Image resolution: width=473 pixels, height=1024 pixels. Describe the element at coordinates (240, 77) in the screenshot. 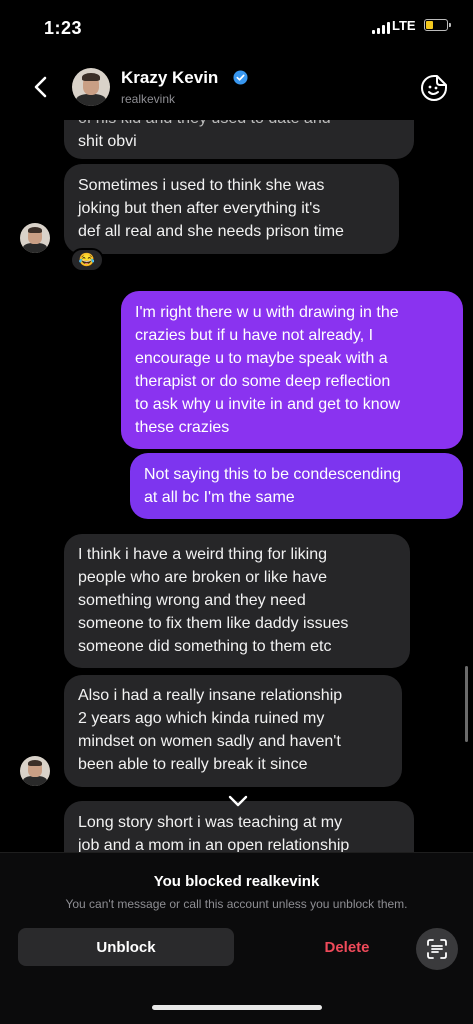

I see `verified-badge-icon` at that location.